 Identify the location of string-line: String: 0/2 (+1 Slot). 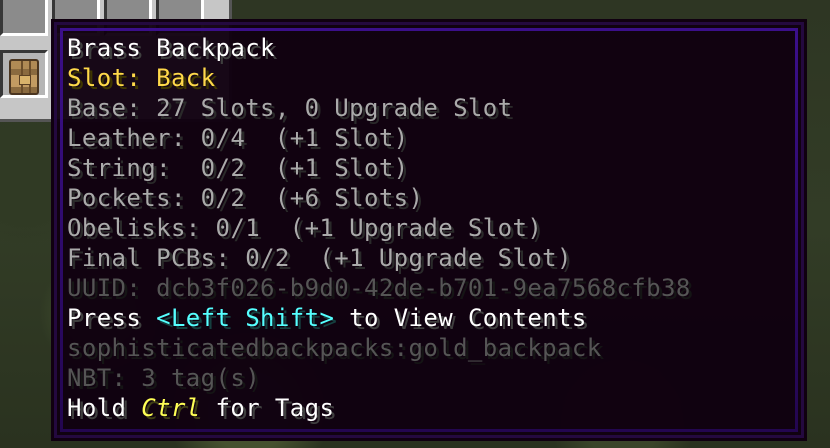
(238, 168).